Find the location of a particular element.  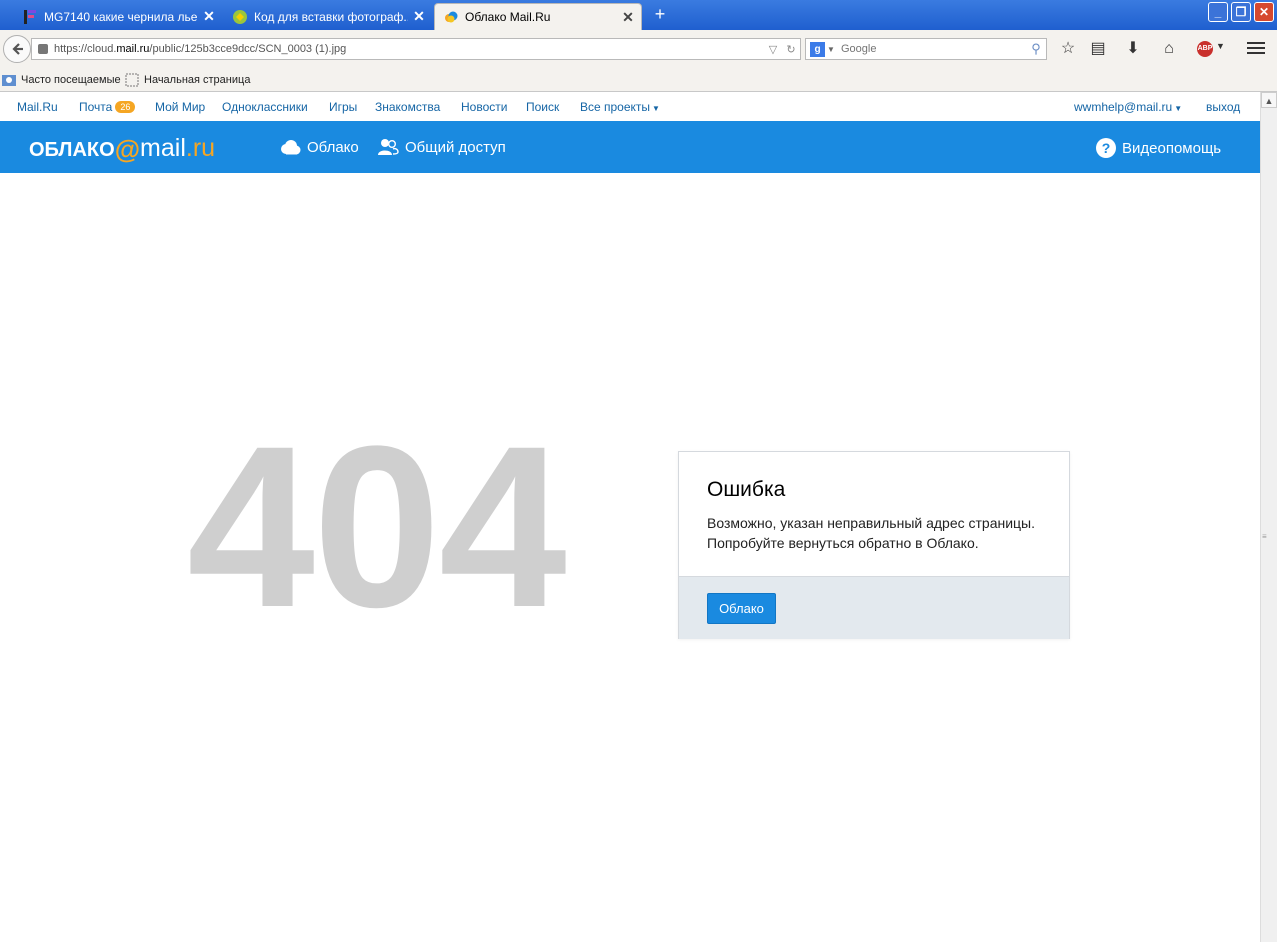

error-title: Ошибка is located at coordinates (746, 489).